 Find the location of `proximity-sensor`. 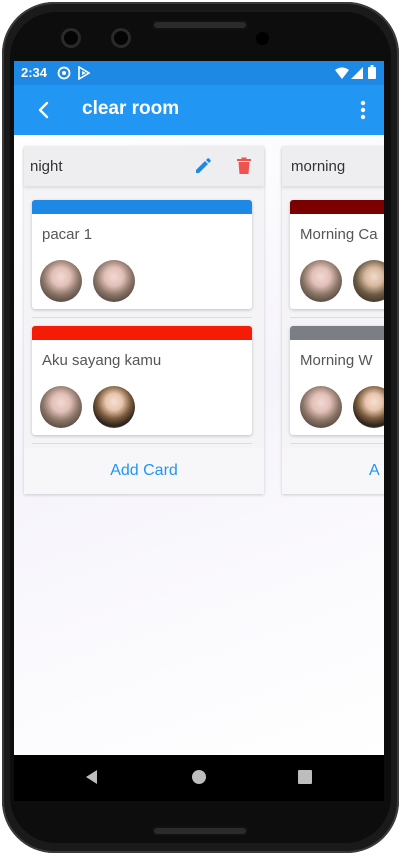

proximity-sensor is located at coordinates (262, 38).